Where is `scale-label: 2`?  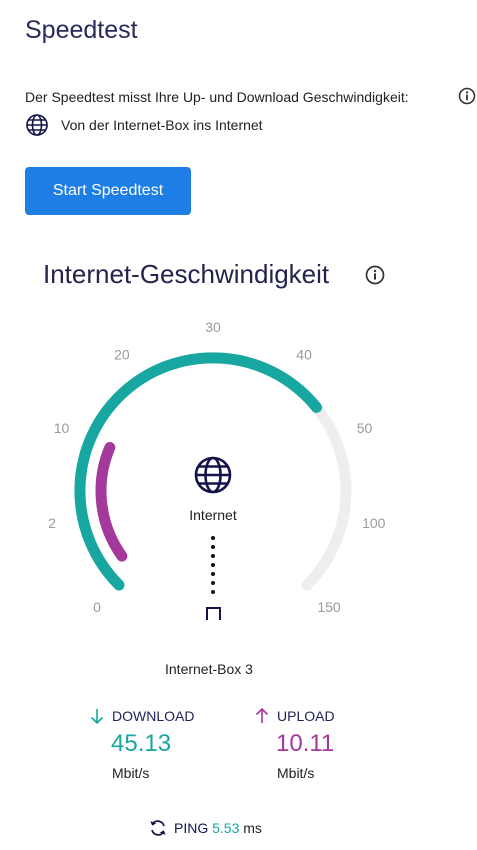 scale-label: 2 is located at coordinates (52, 523).